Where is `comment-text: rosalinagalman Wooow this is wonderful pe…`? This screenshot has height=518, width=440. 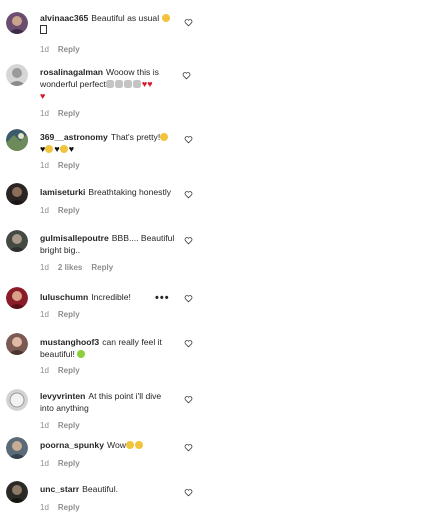
comment-text: rosalinagalman Wooow this is wonderful pe… is located at coordinates (108, 84).